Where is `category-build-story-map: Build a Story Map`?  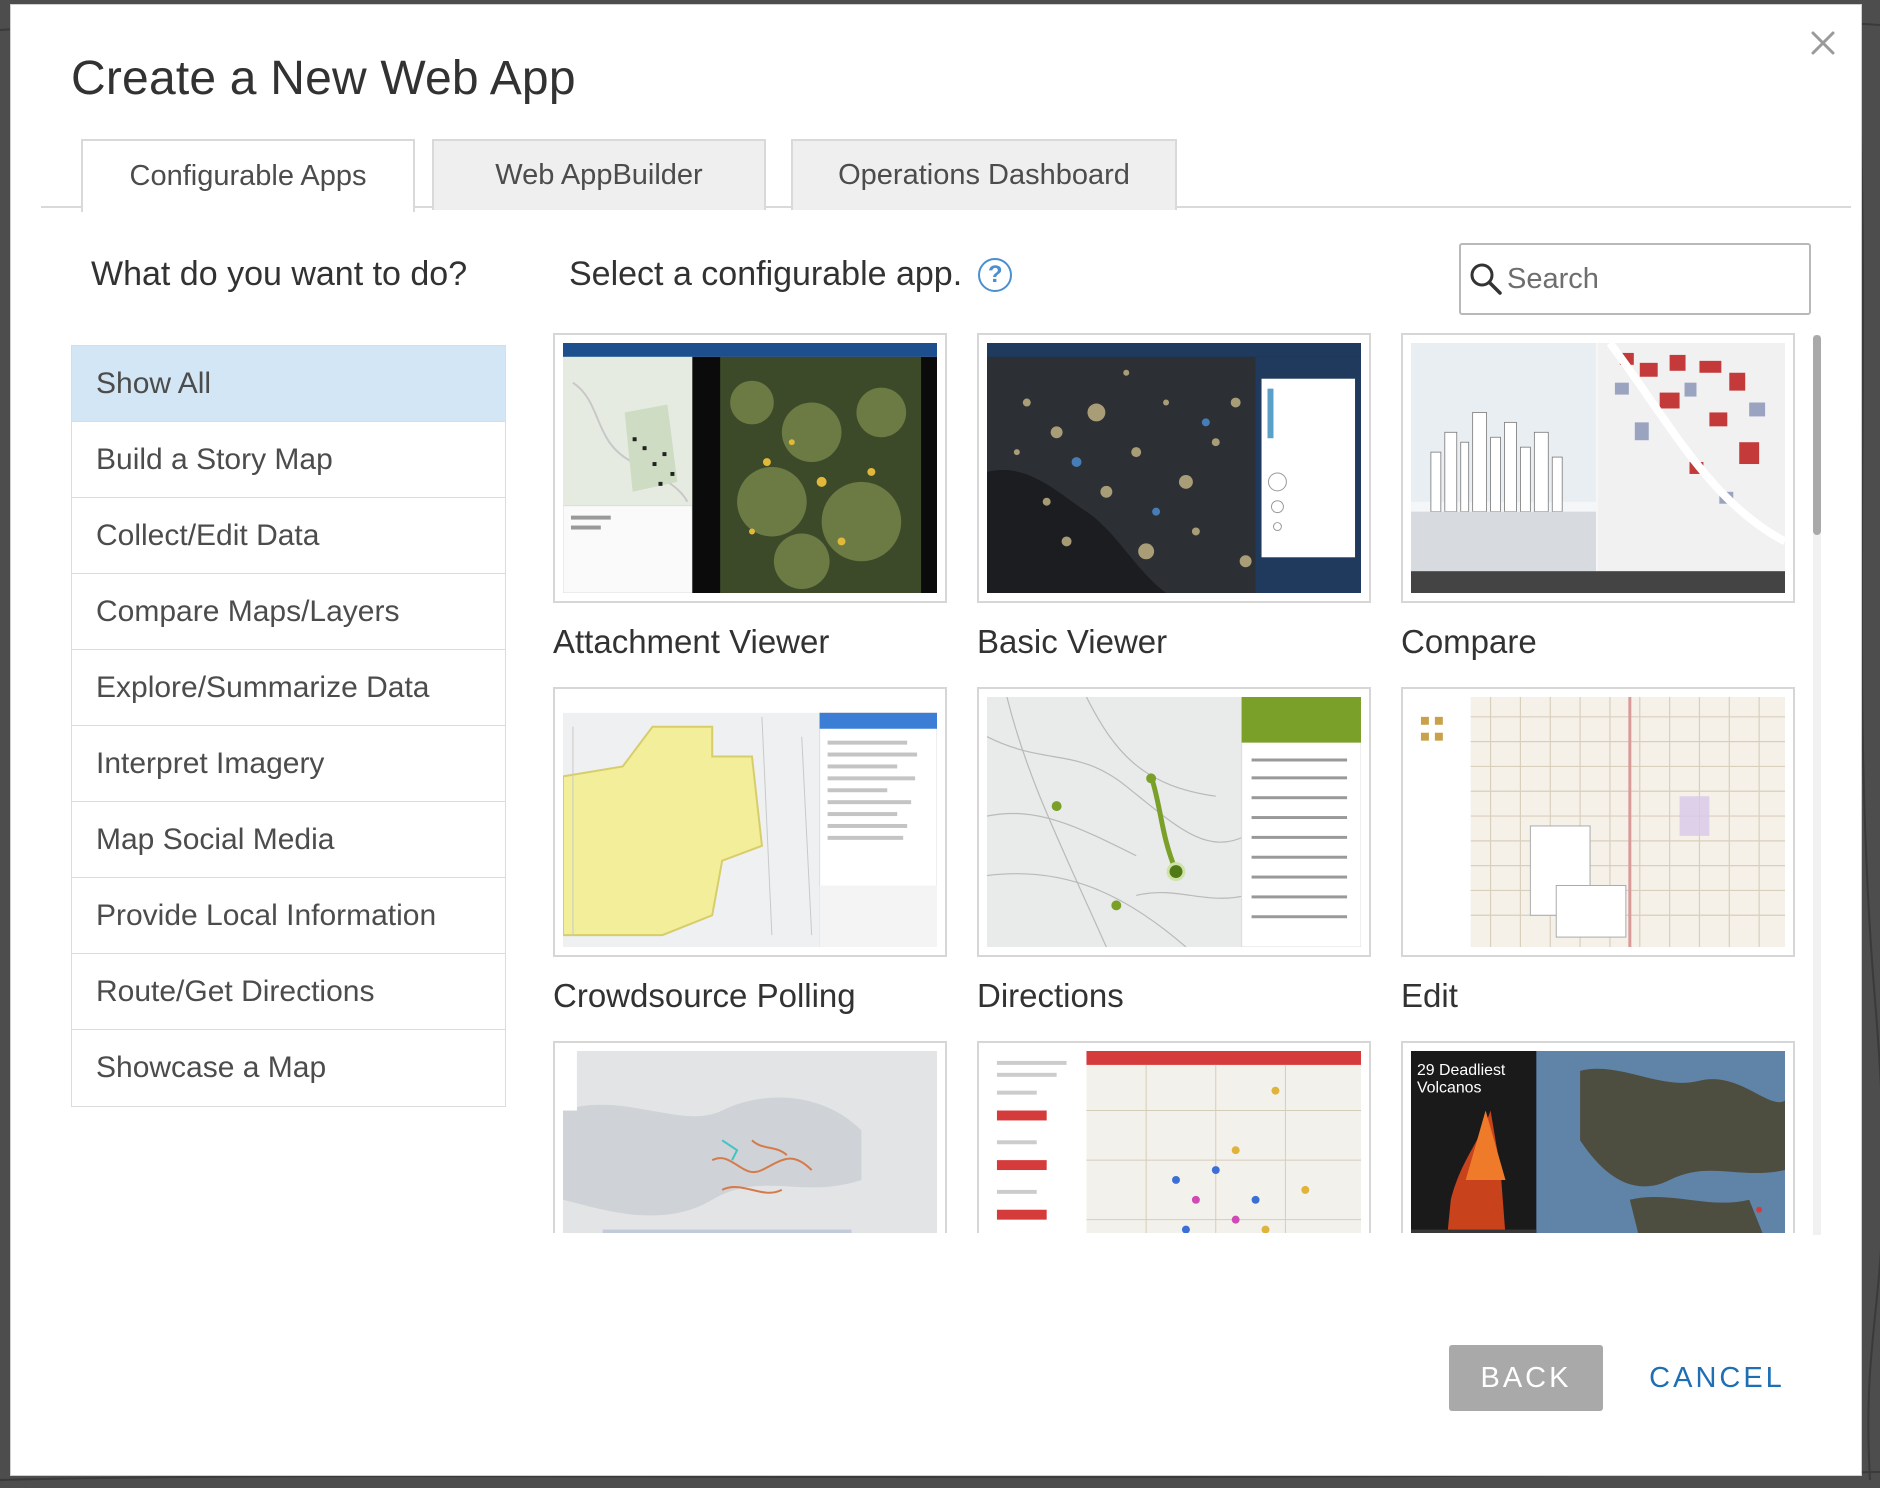 category-build-story-map: Build a Story Map is located at coordinates (288, 460).